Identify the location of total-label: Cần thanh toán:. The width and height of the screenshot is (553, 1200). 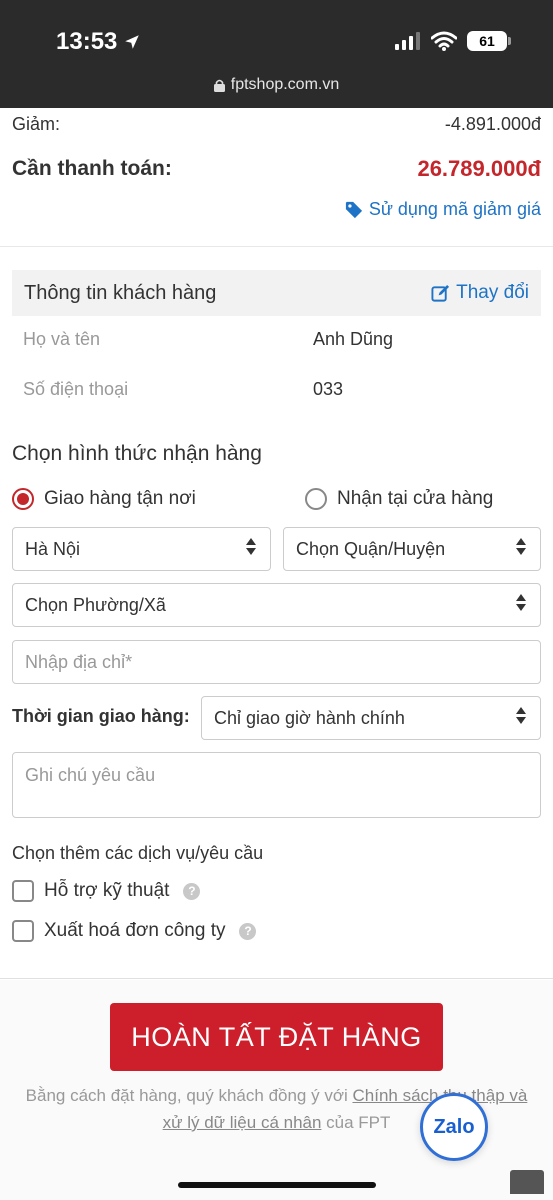
(92, 168).